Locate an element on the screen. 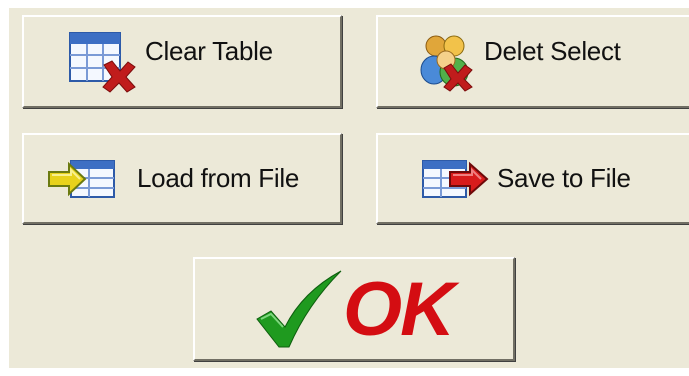  file-export-icon is located at coordinates (455, 179).